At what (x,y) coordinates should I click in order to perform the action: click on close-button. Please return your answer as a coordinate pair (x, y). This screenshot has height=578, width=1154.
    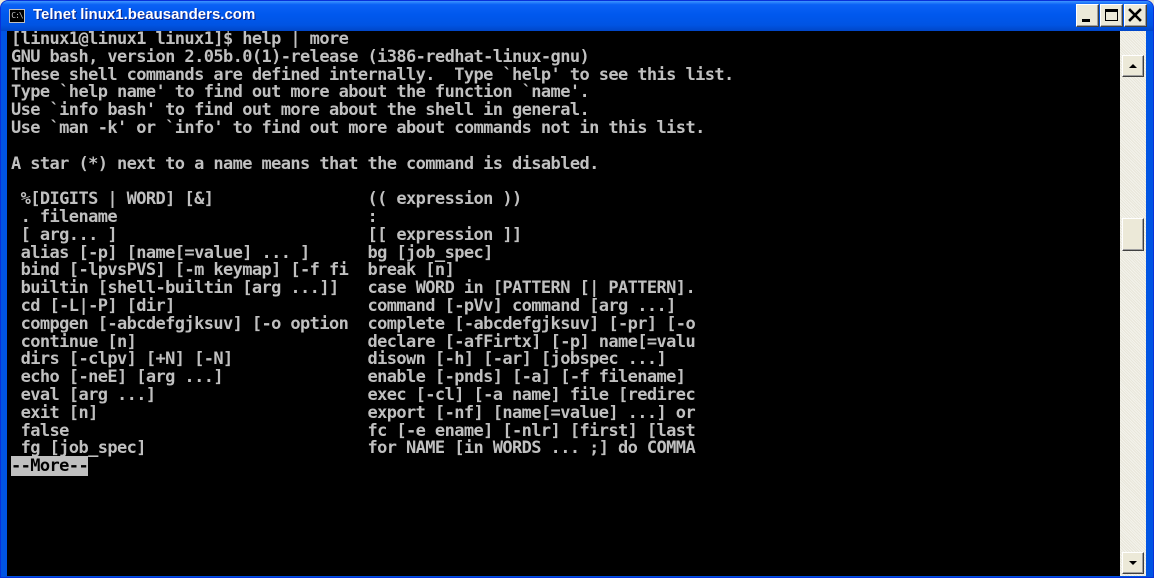
    Looking at the image, I should click on (1135, 15).